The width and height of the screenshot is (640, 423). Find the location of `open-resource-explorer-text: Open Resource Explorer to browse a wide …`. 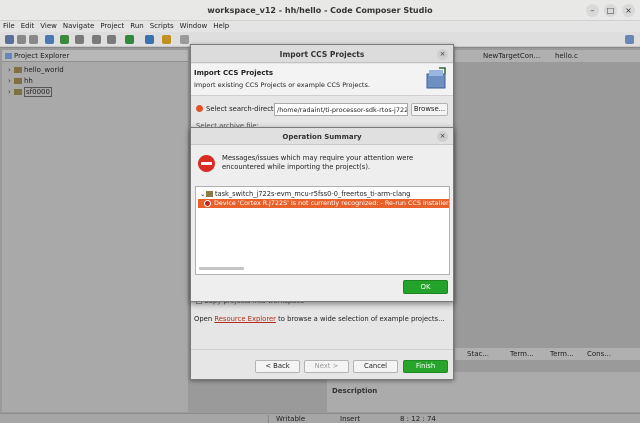

open-resource-explorer-text: Open Resource Explorer to browse a wide … is located at coordinates (319, 319).